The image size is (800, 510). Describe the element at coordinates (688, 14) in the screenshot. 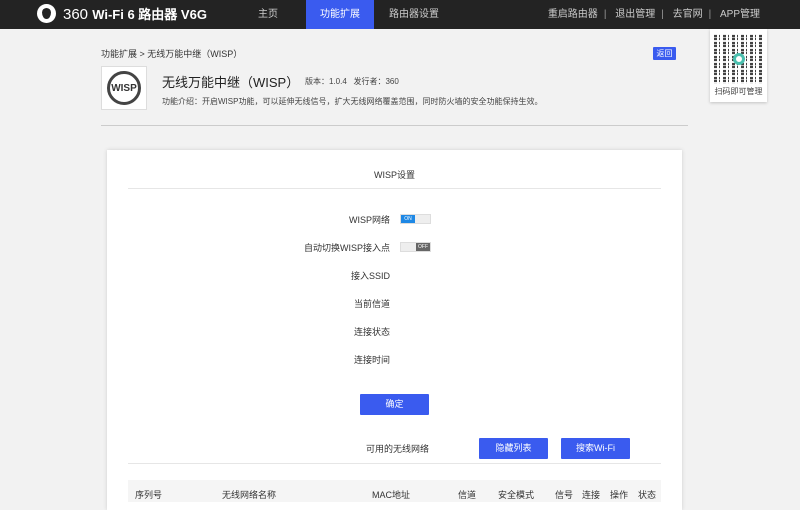

I see `official-site-link: 去官网` at that location.